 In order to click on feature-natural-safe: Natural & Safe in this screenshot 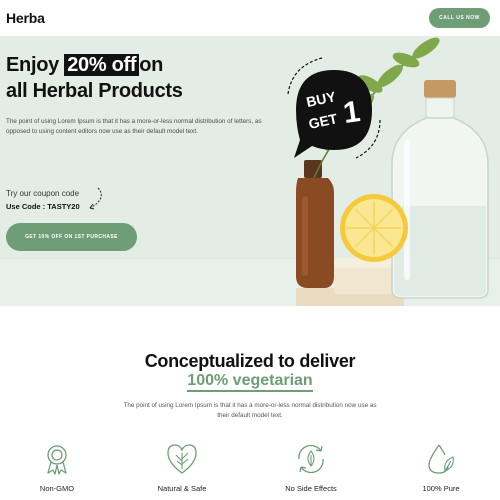, I will do `click(182, 467)`.